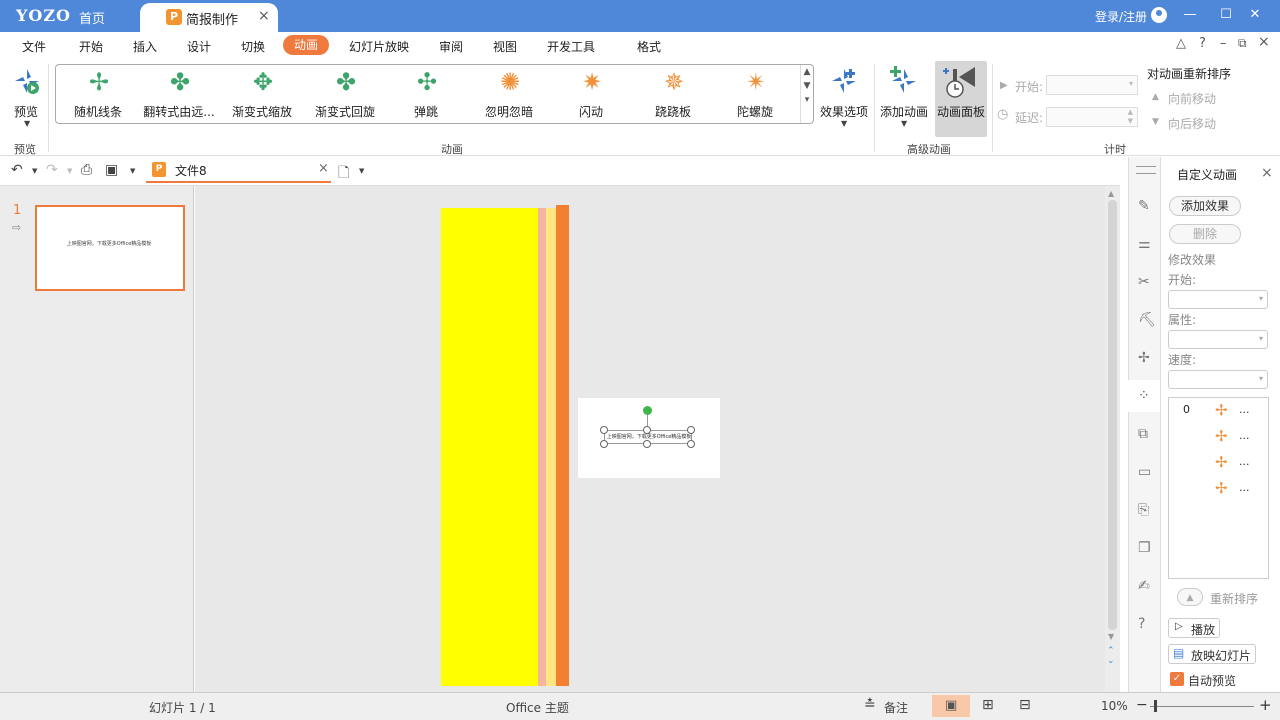 The width and height of the screenshot is (1280, 720). I want to click on scroll-up-icon: ▲, so click(1111, 193).